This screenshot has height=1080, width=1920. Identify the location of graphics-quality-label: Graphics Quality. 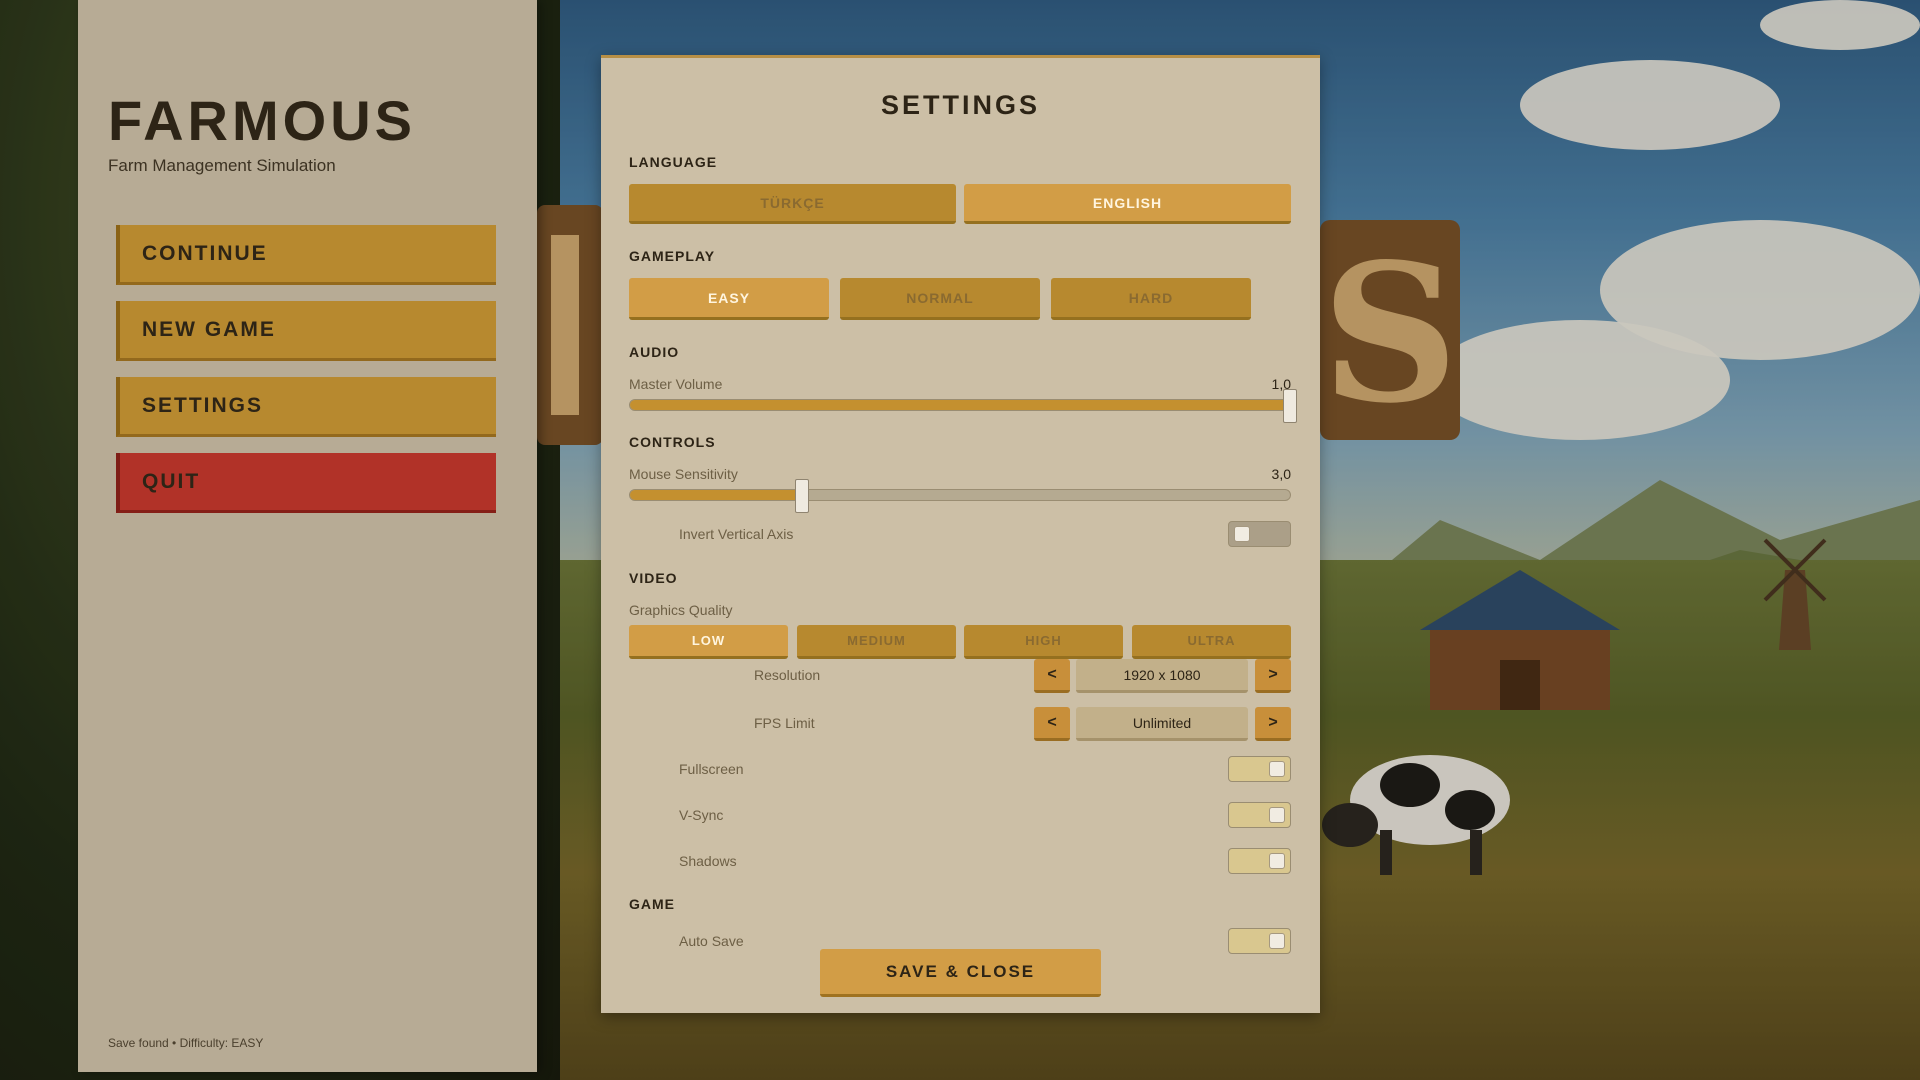
(681, 610).